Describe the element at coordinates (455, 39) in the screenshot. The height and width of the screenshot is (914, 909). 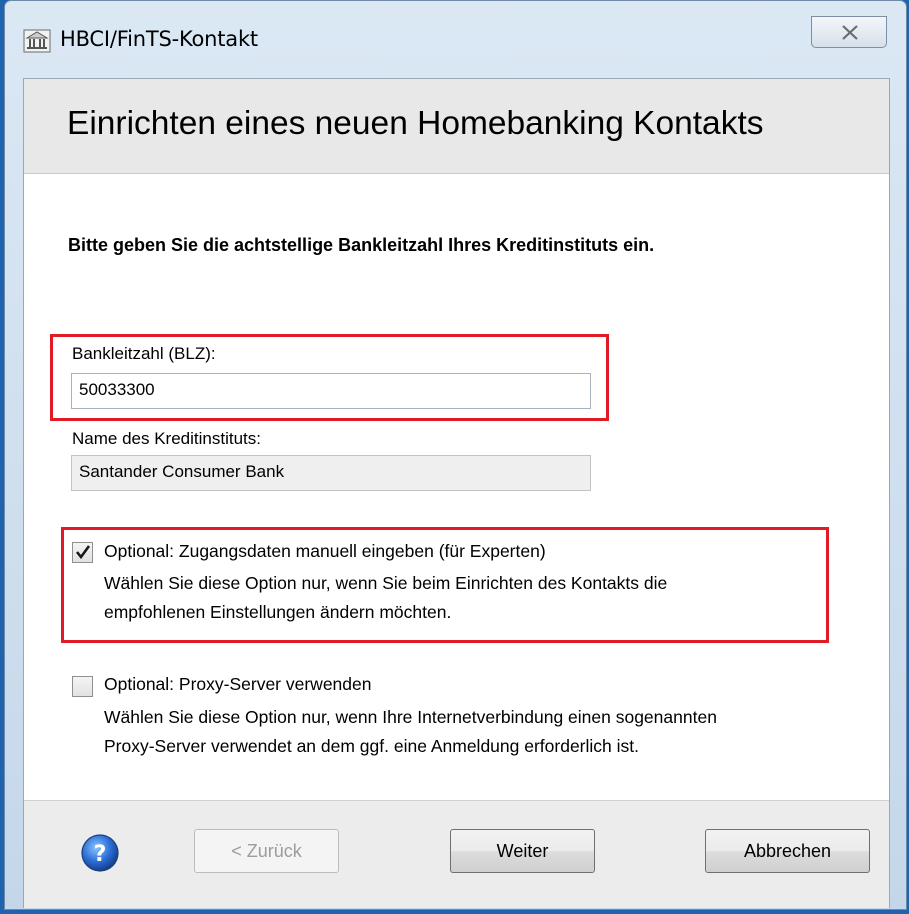
I see `title-bar: HBCI/FinTS-Kontakt` at that location.